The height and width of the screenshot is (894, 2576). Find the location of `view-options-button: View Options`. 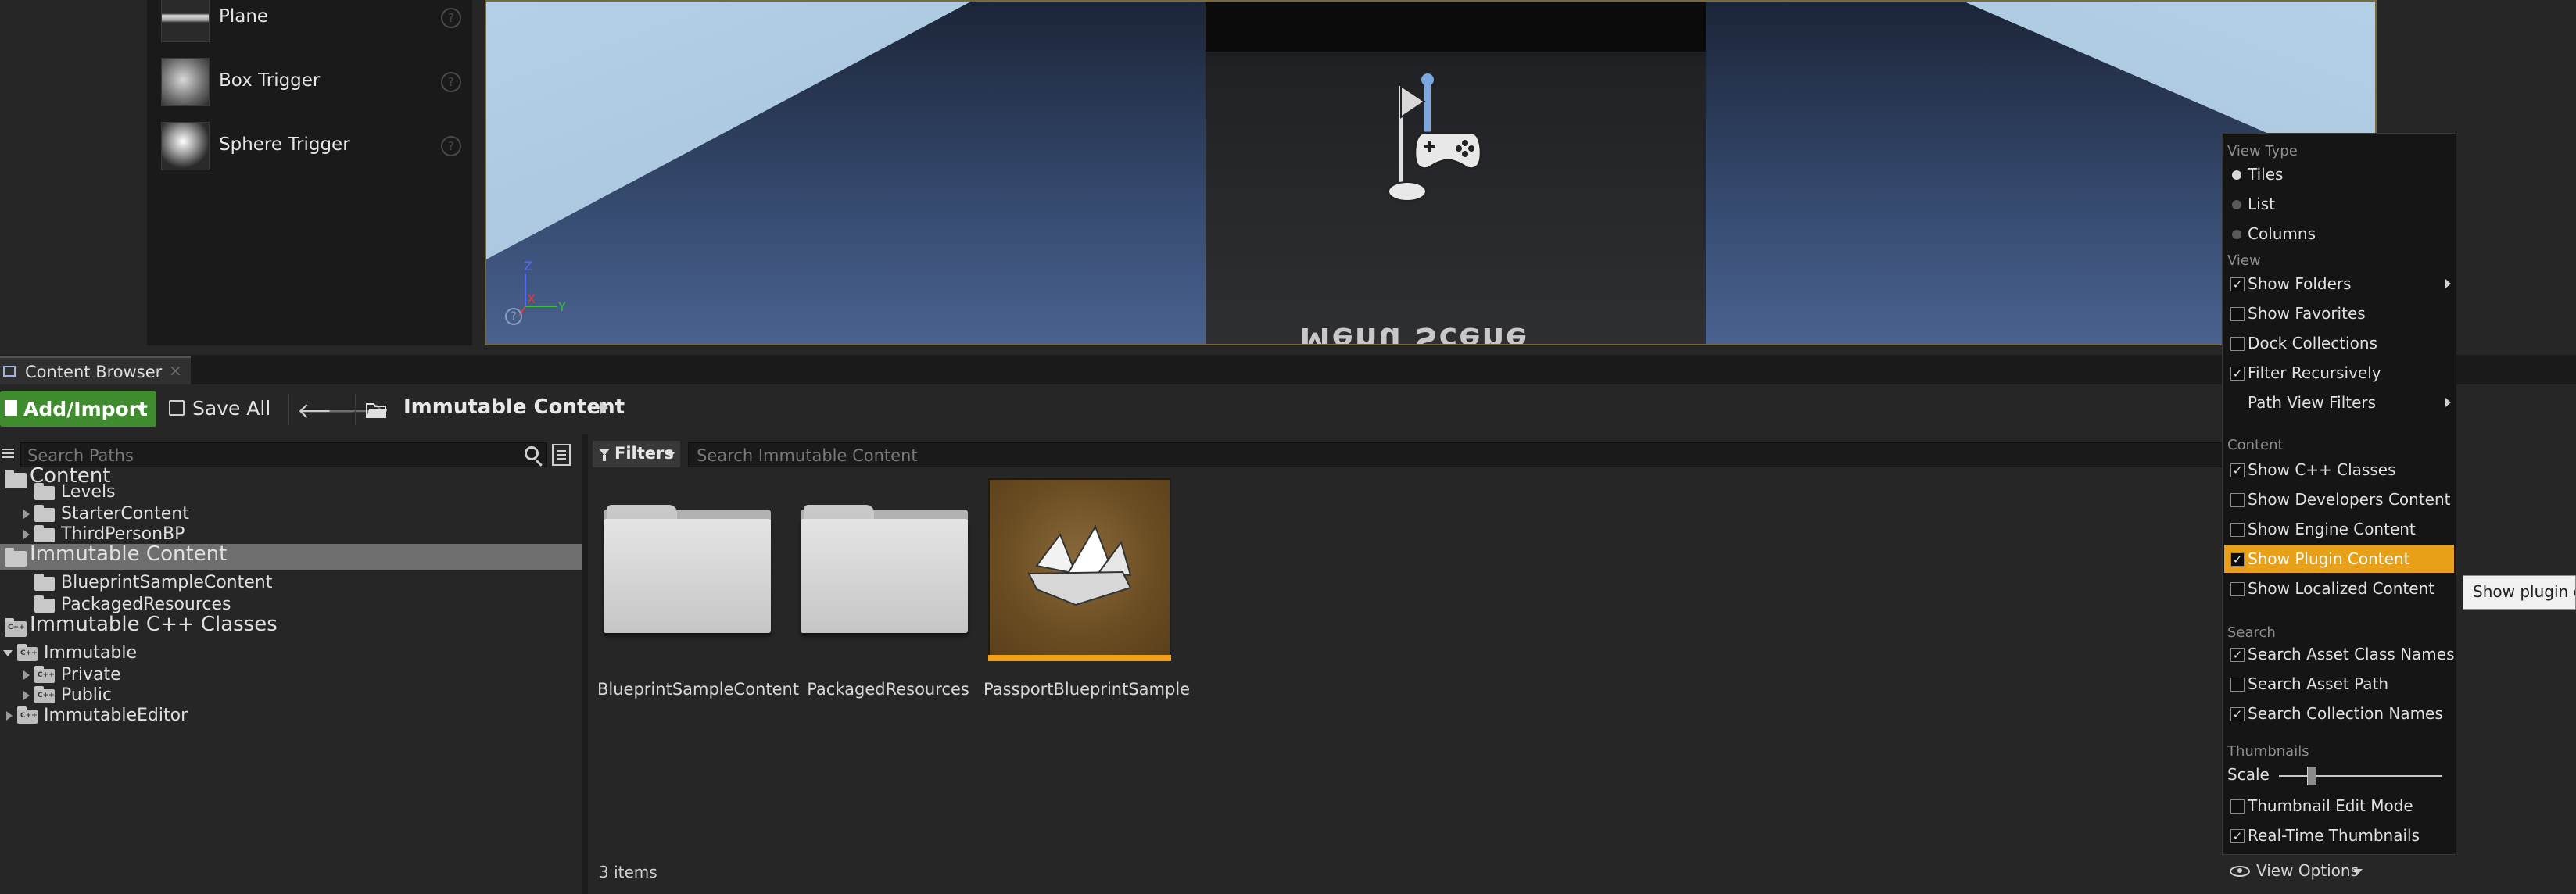

view-options-button: View Options is located at coordinates (2300, 871).